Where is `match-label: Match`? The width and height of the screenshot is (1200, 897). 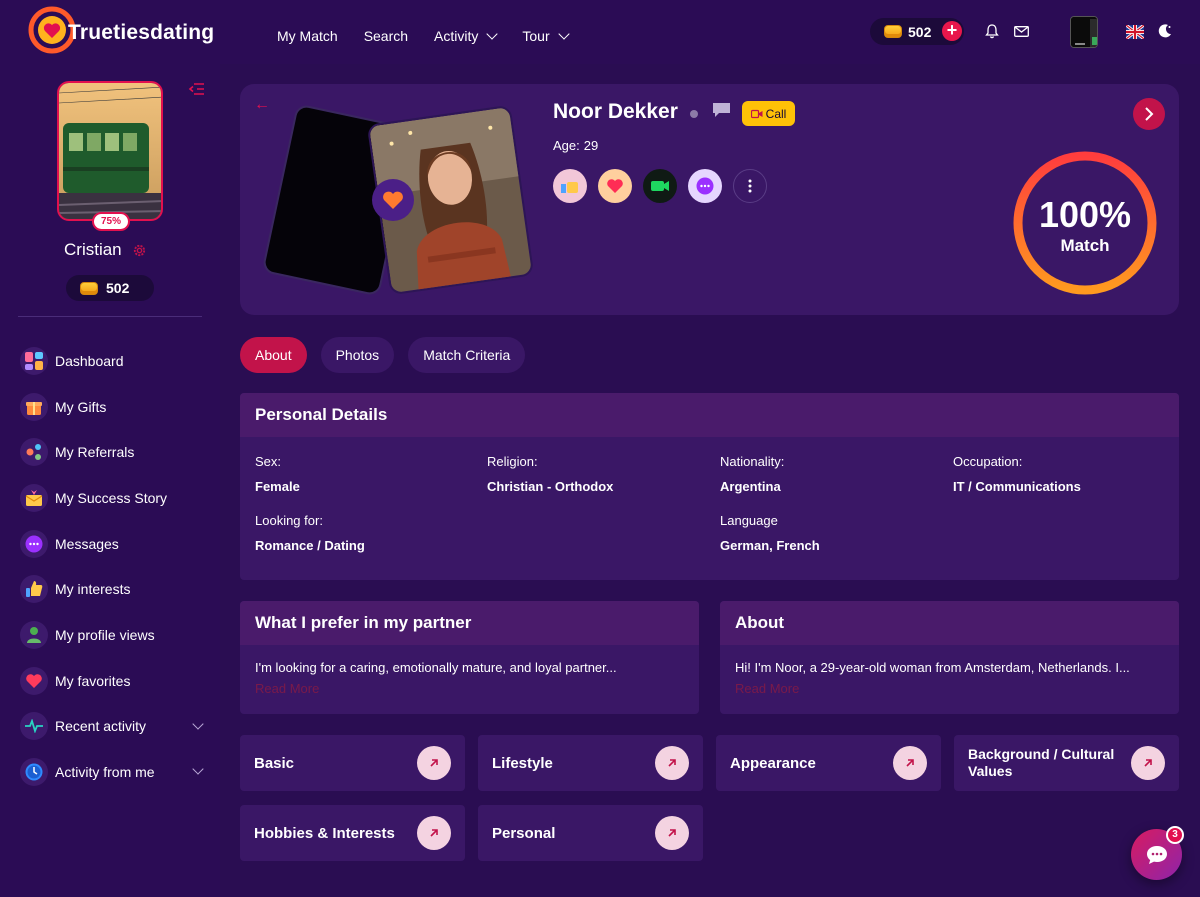
match-label: Match is located at coordinates (1085, 245).